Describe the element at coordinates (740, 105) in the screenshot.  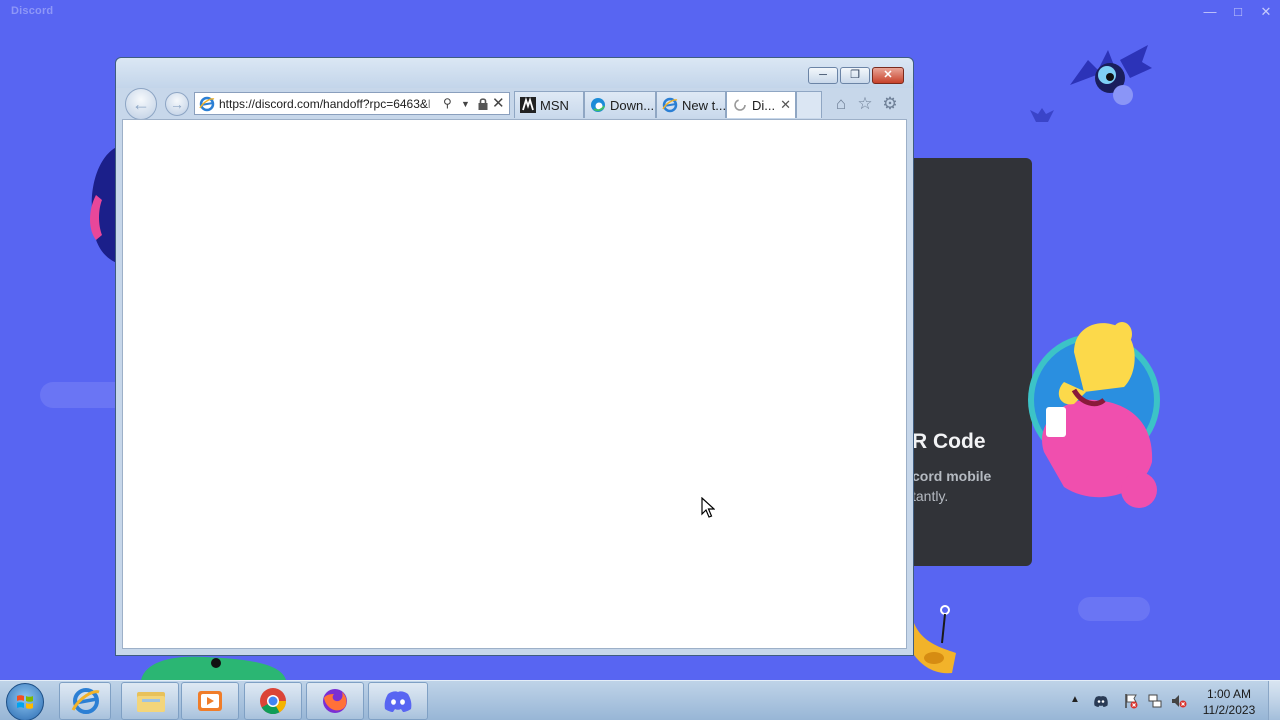
I see `loading-spinner-icon` at that location.